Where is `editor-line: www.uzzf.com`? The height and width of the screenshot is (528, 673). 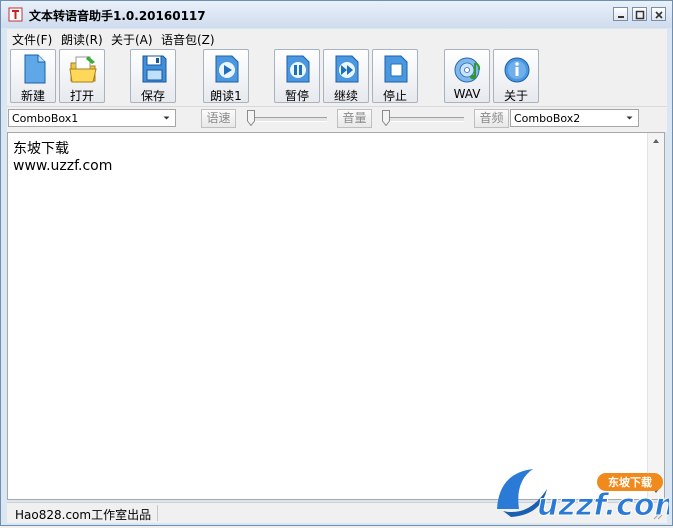 editor-line: www.uzzf.com is located at coordinates (63, 166).